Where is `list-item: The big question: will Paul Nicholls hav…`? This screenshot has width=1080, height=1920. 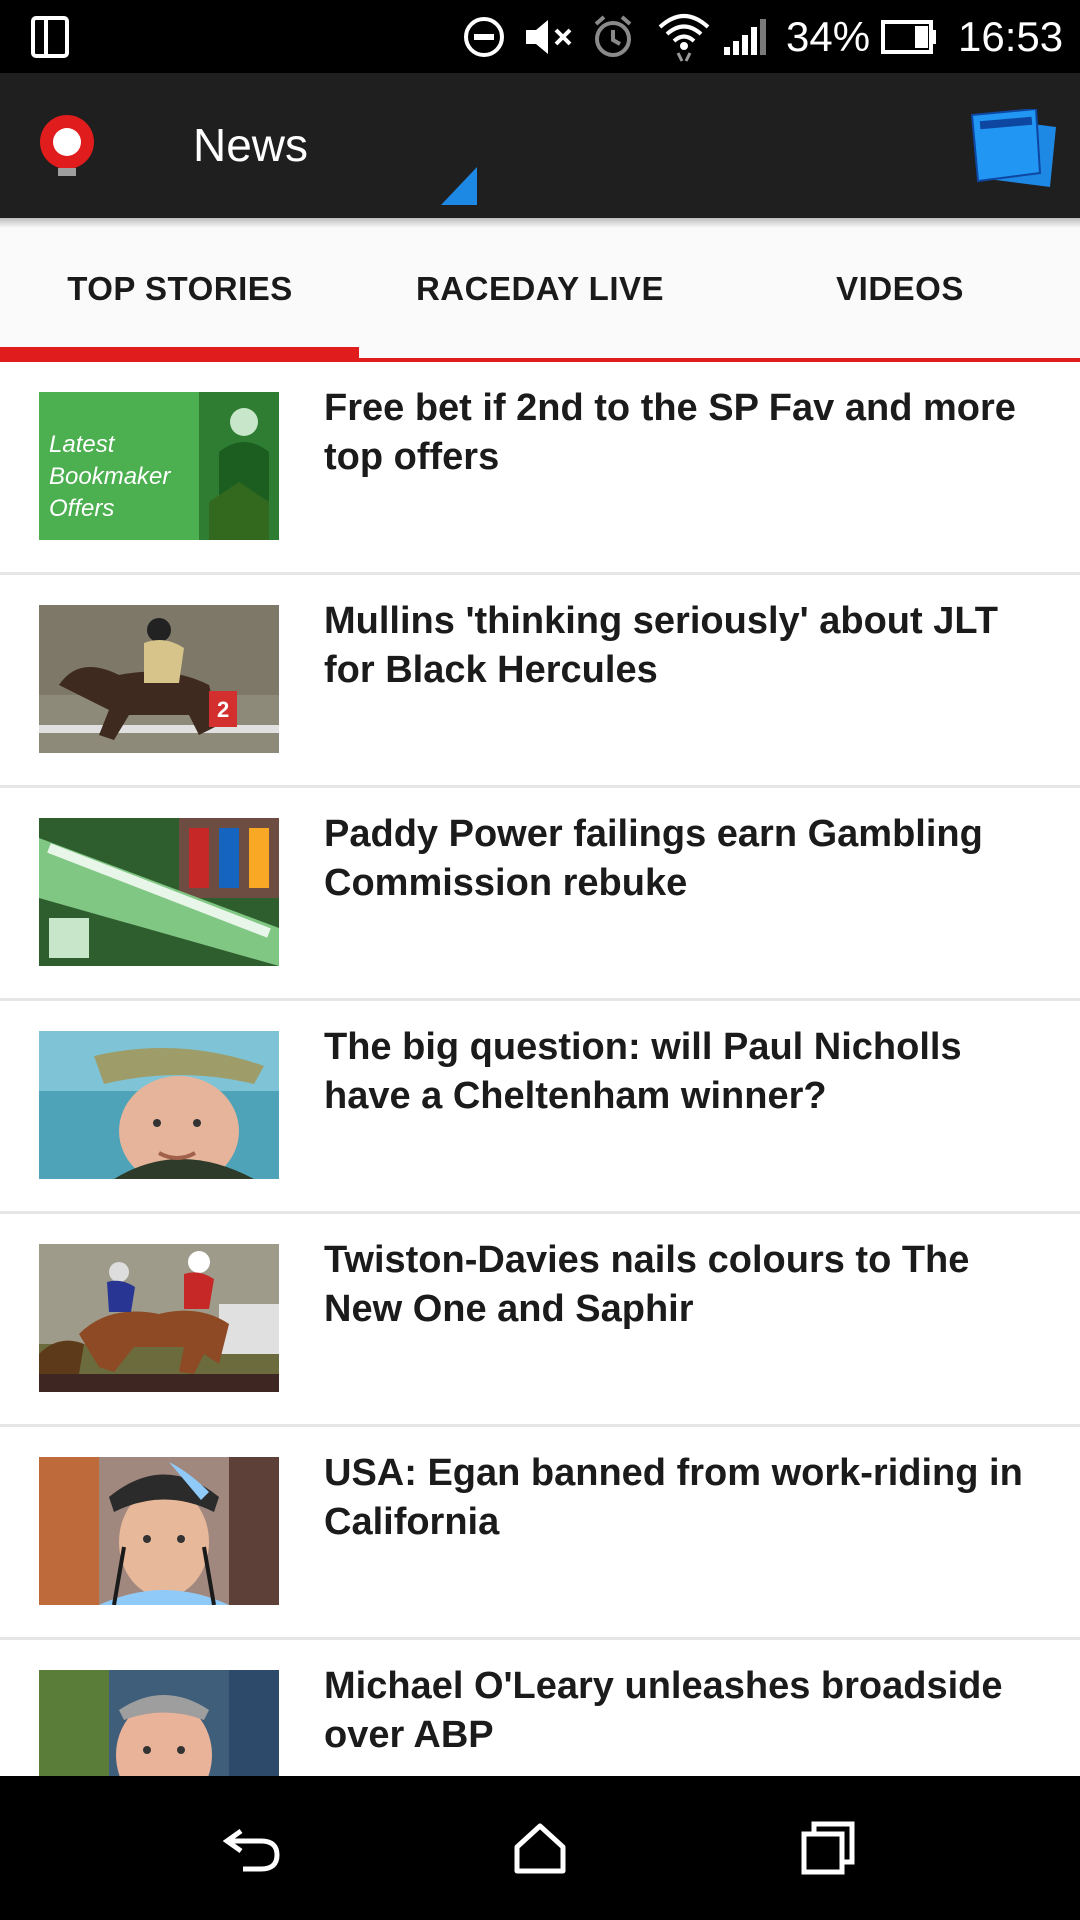
list-item: The big question: will Paul Nicholls hav… is located at coordinates (540, 1107).